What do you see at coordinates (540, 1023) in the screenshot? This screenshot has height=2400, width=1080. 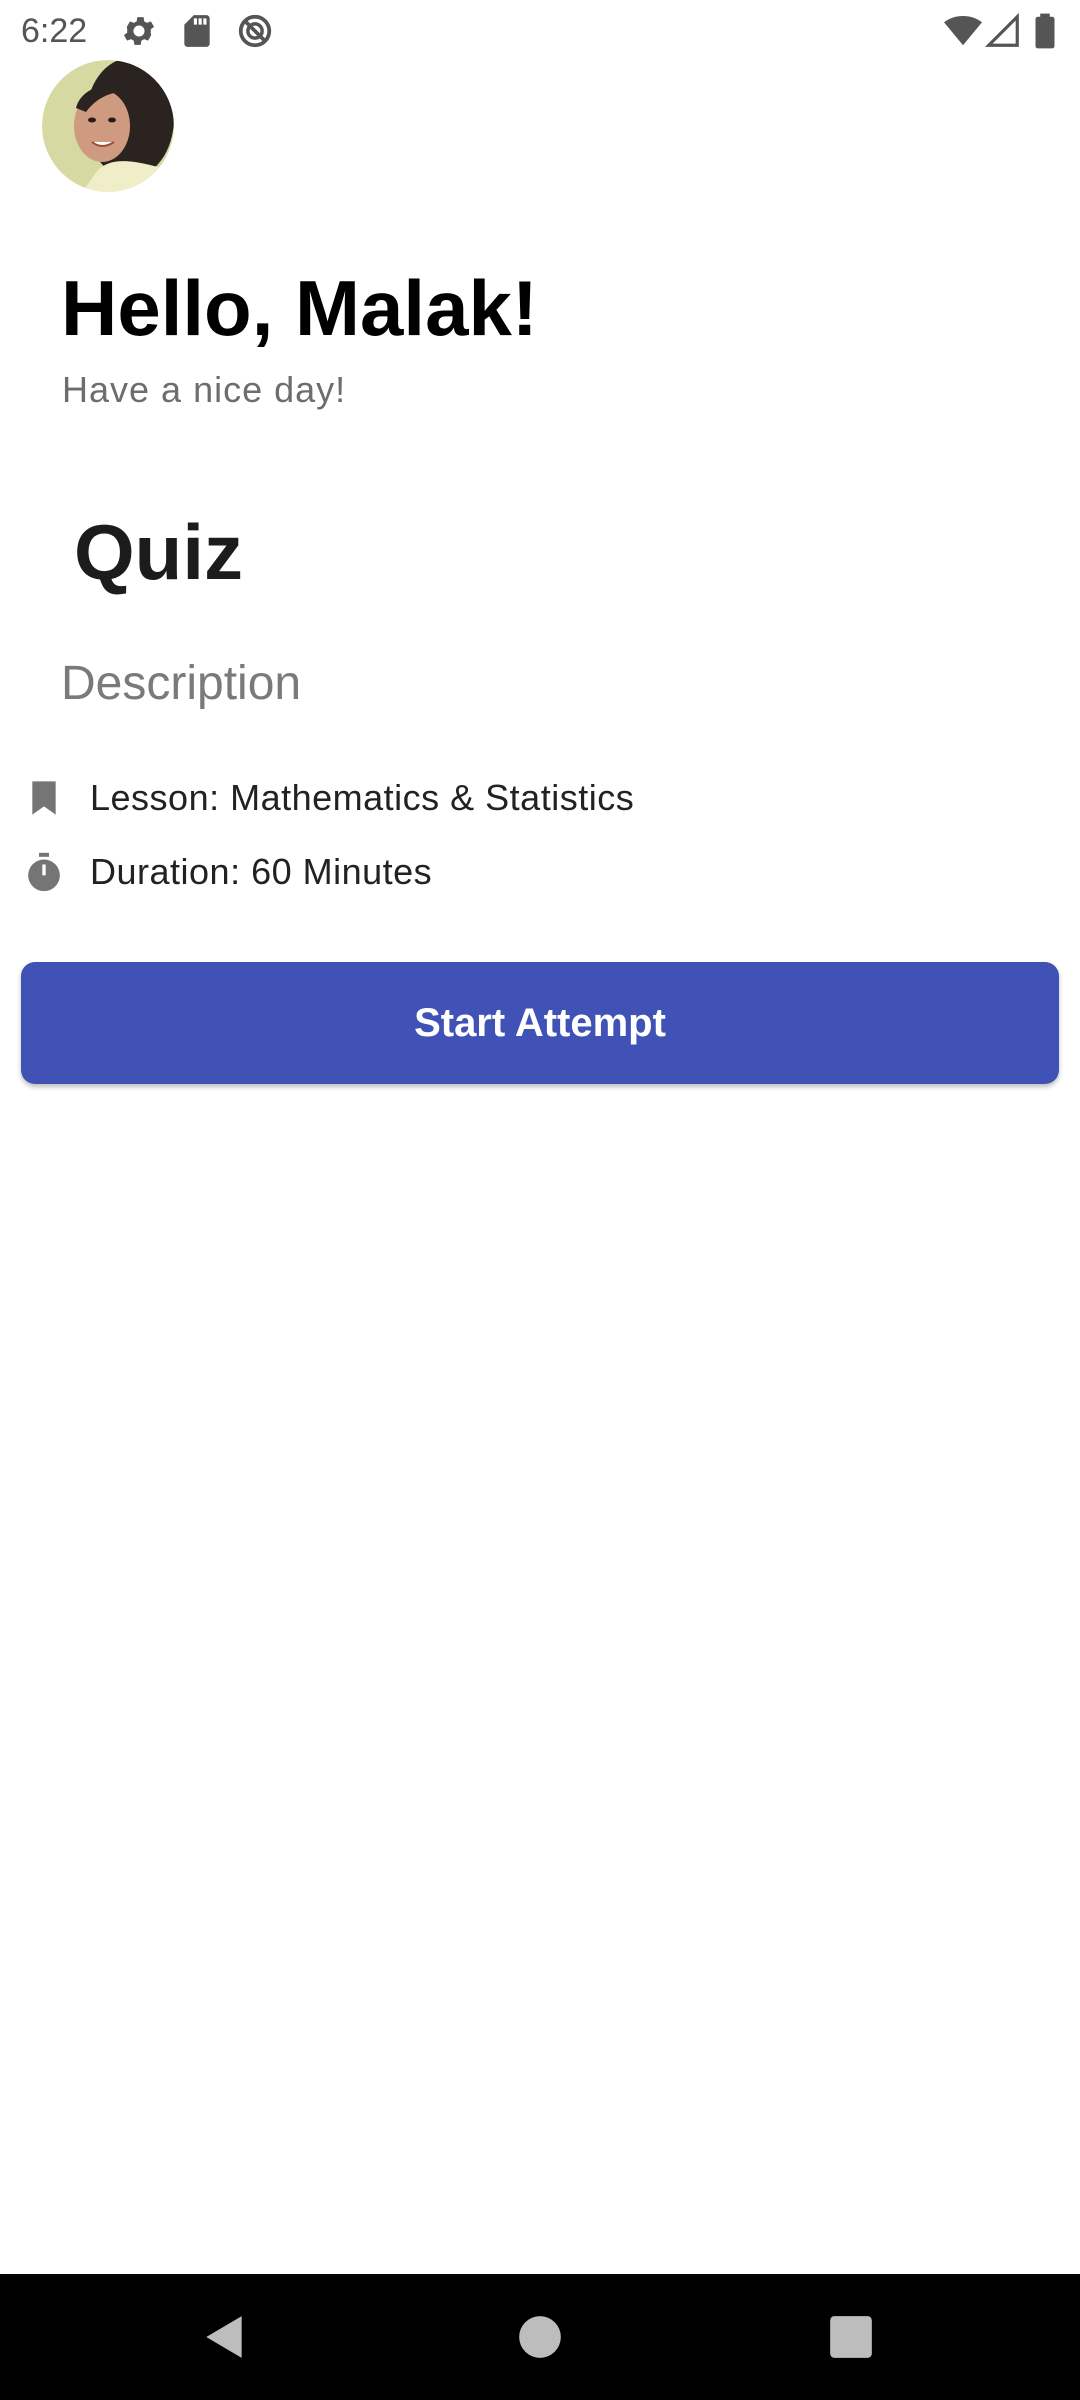 I see `start-attempt-button: Start Attempt` at bounding box center [540, 1023].